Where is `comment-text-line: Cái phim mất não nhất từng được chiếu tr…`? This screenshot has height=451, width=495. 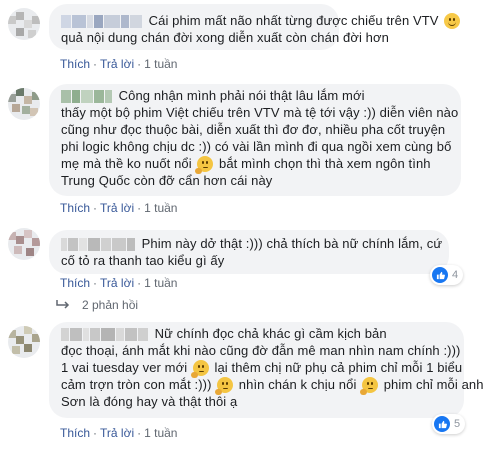 comment-text-line: Cái phim mất não nhất từng được chiếu tr… is located at coordinates (293, 20).